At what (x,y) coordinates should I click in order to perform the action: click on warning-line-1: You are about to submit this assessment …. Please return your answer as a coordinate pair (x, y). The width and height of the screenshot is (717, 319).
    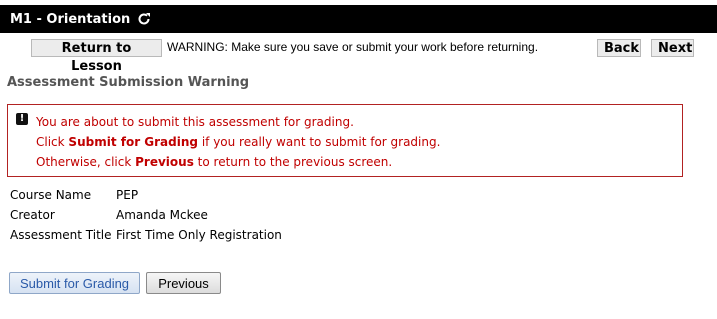
    Looking at the image, I should click on (195, 122).